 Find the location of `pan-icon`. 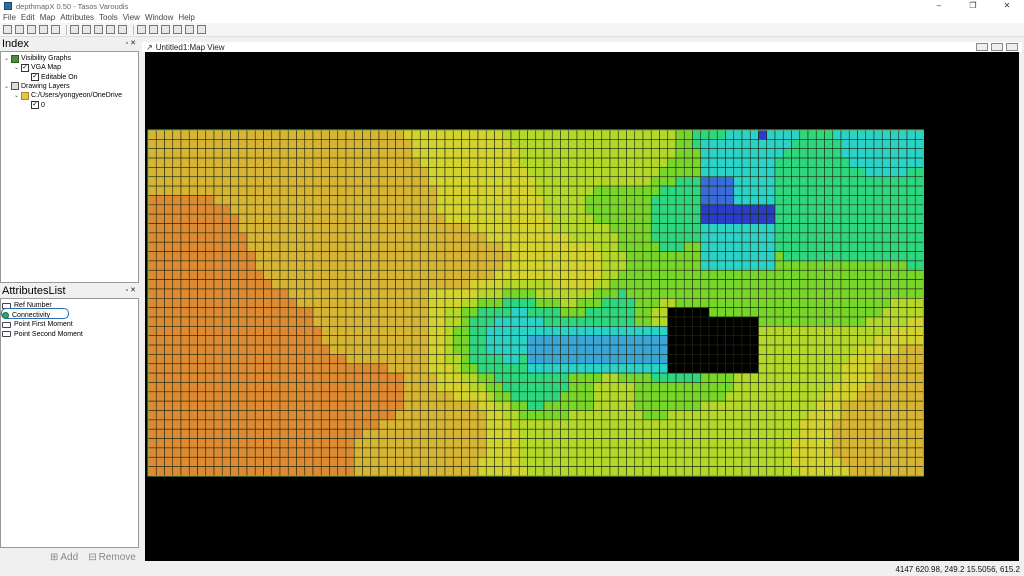

pan-icon is located at coordinates (110, 29).